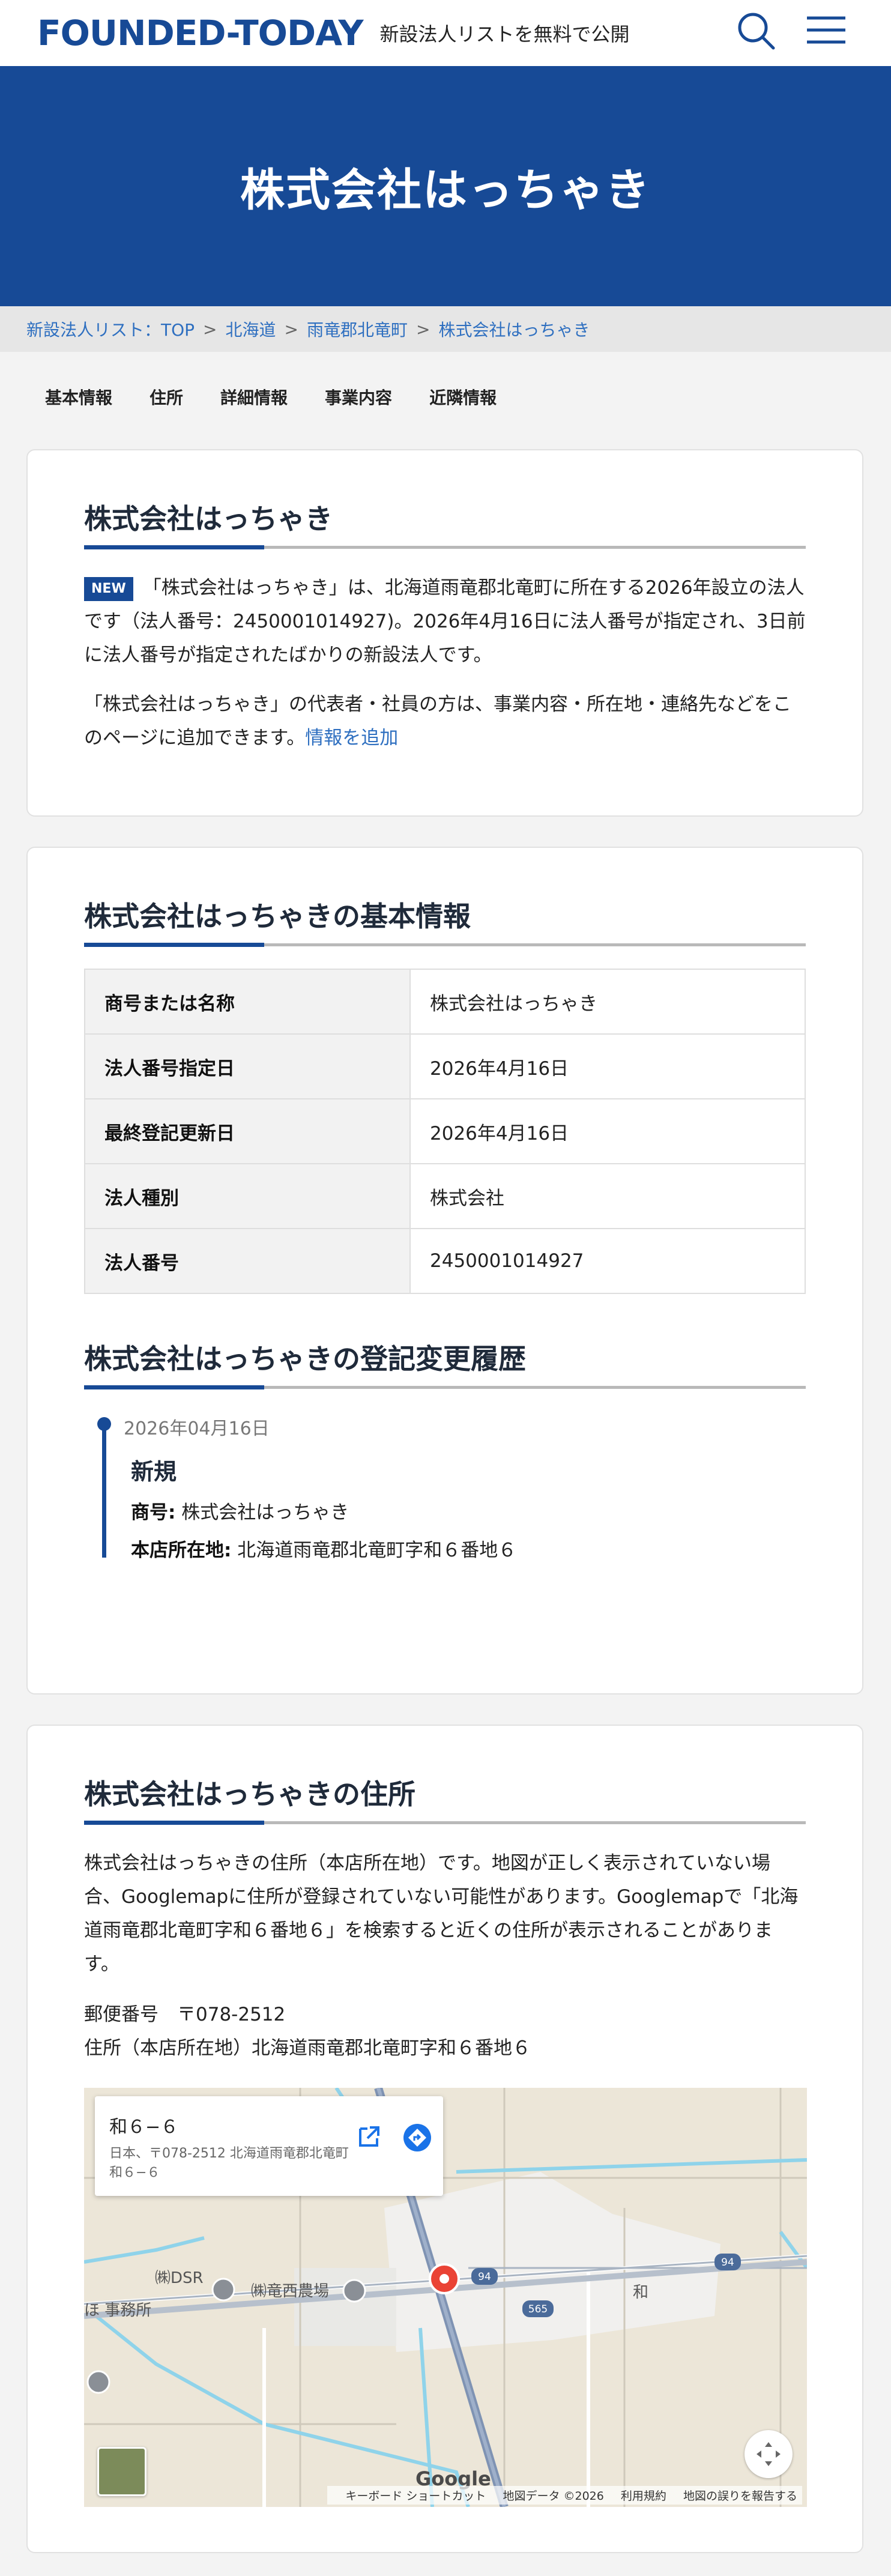  I want to click on route-94-label-b: 94, so click(727, 2263).